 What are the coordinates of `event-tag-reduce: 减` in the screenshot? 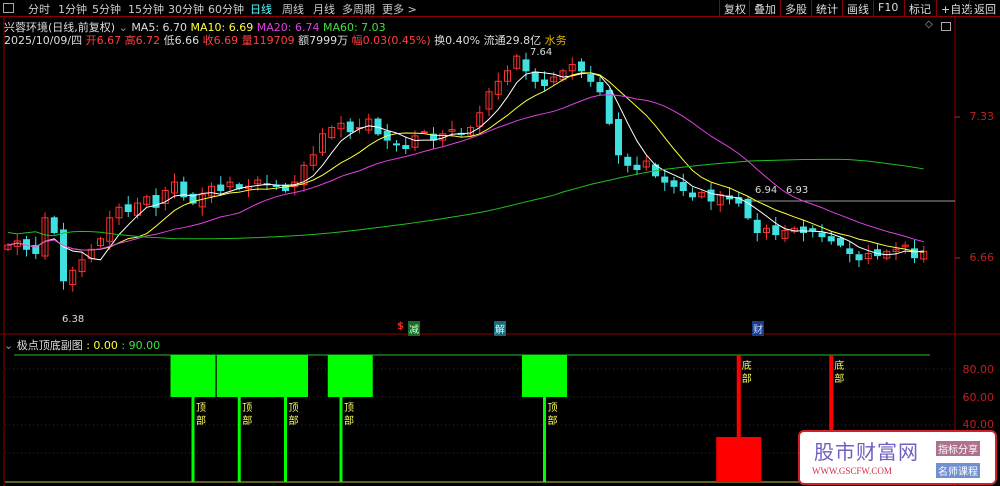 It's located at (414, 328).